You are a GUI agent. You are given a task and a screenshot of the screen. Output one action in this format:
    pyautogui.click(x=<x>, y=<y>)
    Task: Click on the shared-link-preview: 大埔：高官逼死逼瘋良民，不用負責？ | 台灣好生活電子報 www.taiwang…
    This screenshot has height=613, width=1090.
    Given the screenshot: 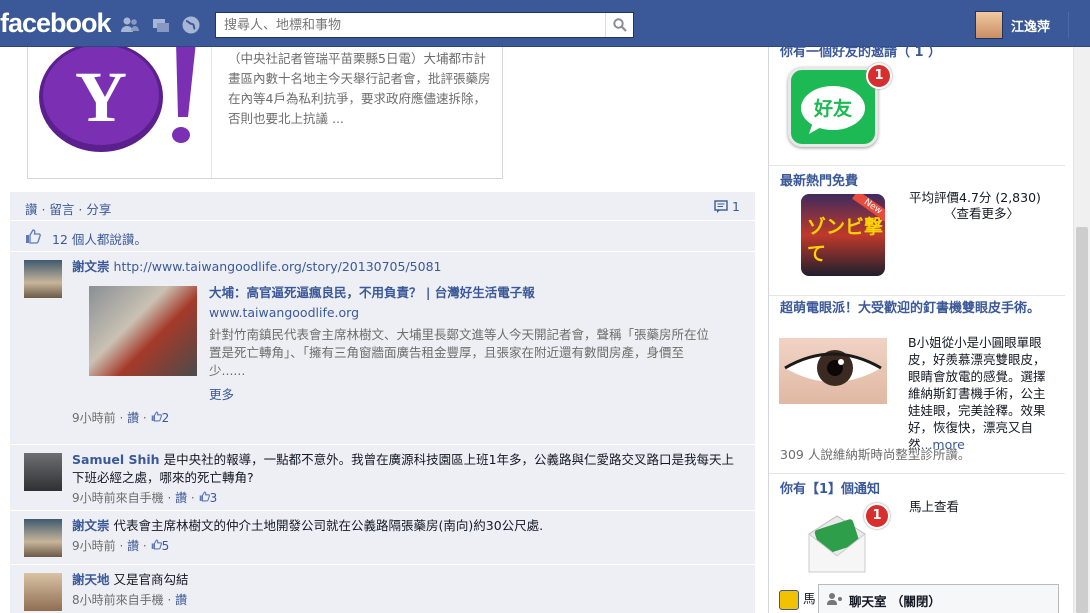 What is the action you would take?
    pyautogui.click(x=413, y=344)
    